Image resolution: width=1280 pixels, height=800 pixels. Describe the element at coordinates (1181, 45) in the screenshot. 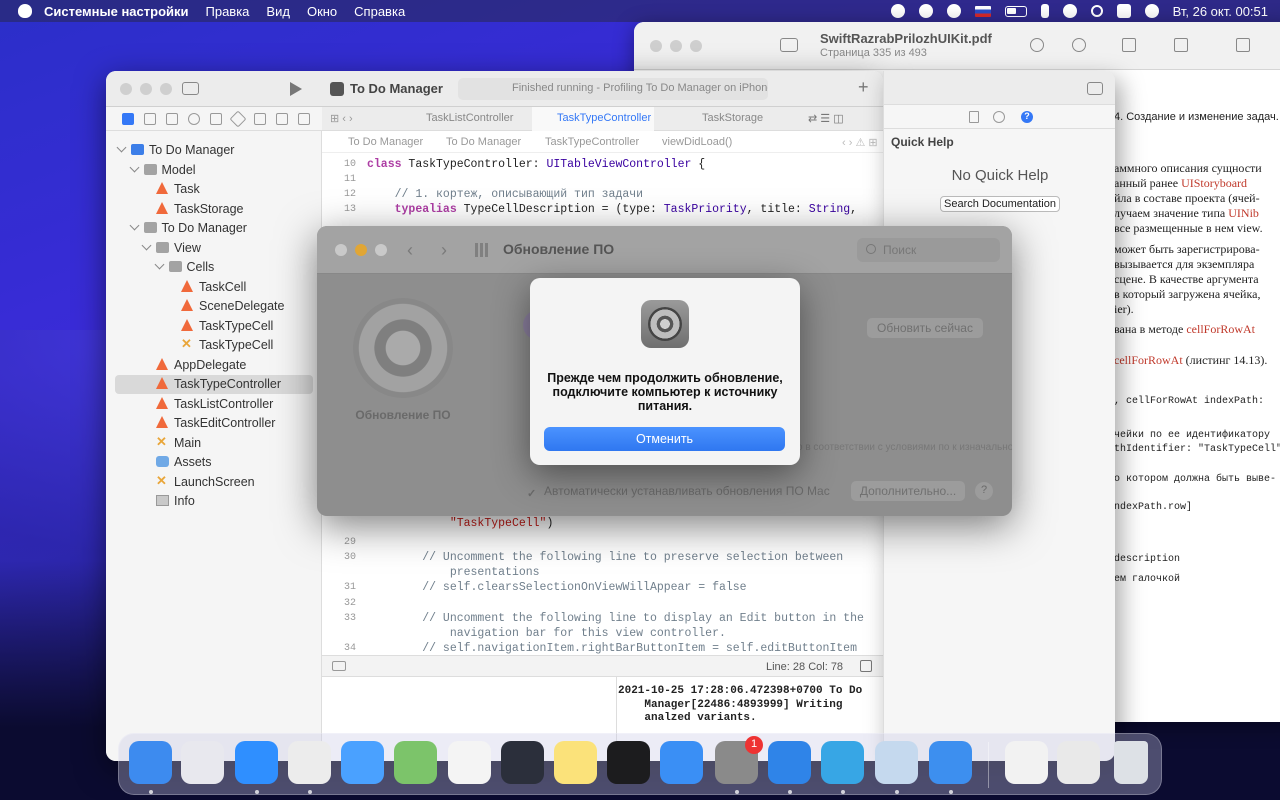

I see `markup-icon` at that location.